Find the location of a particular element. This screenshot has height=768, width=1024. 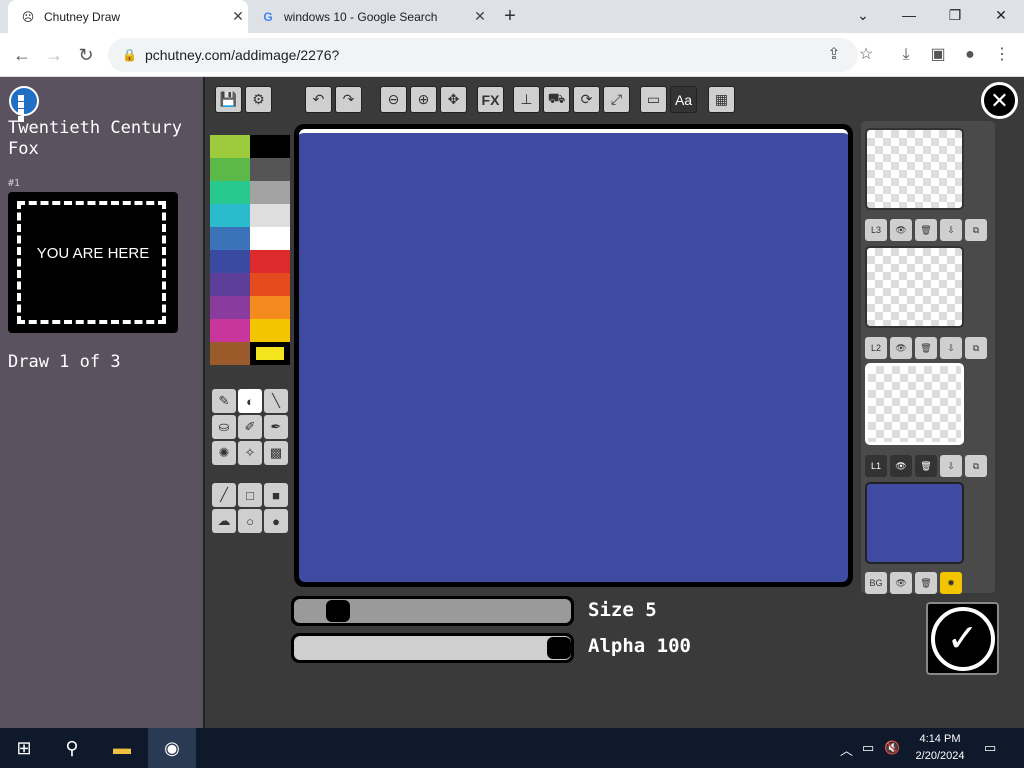

pen-icon: ✎ is located at coordinates (224, 401).